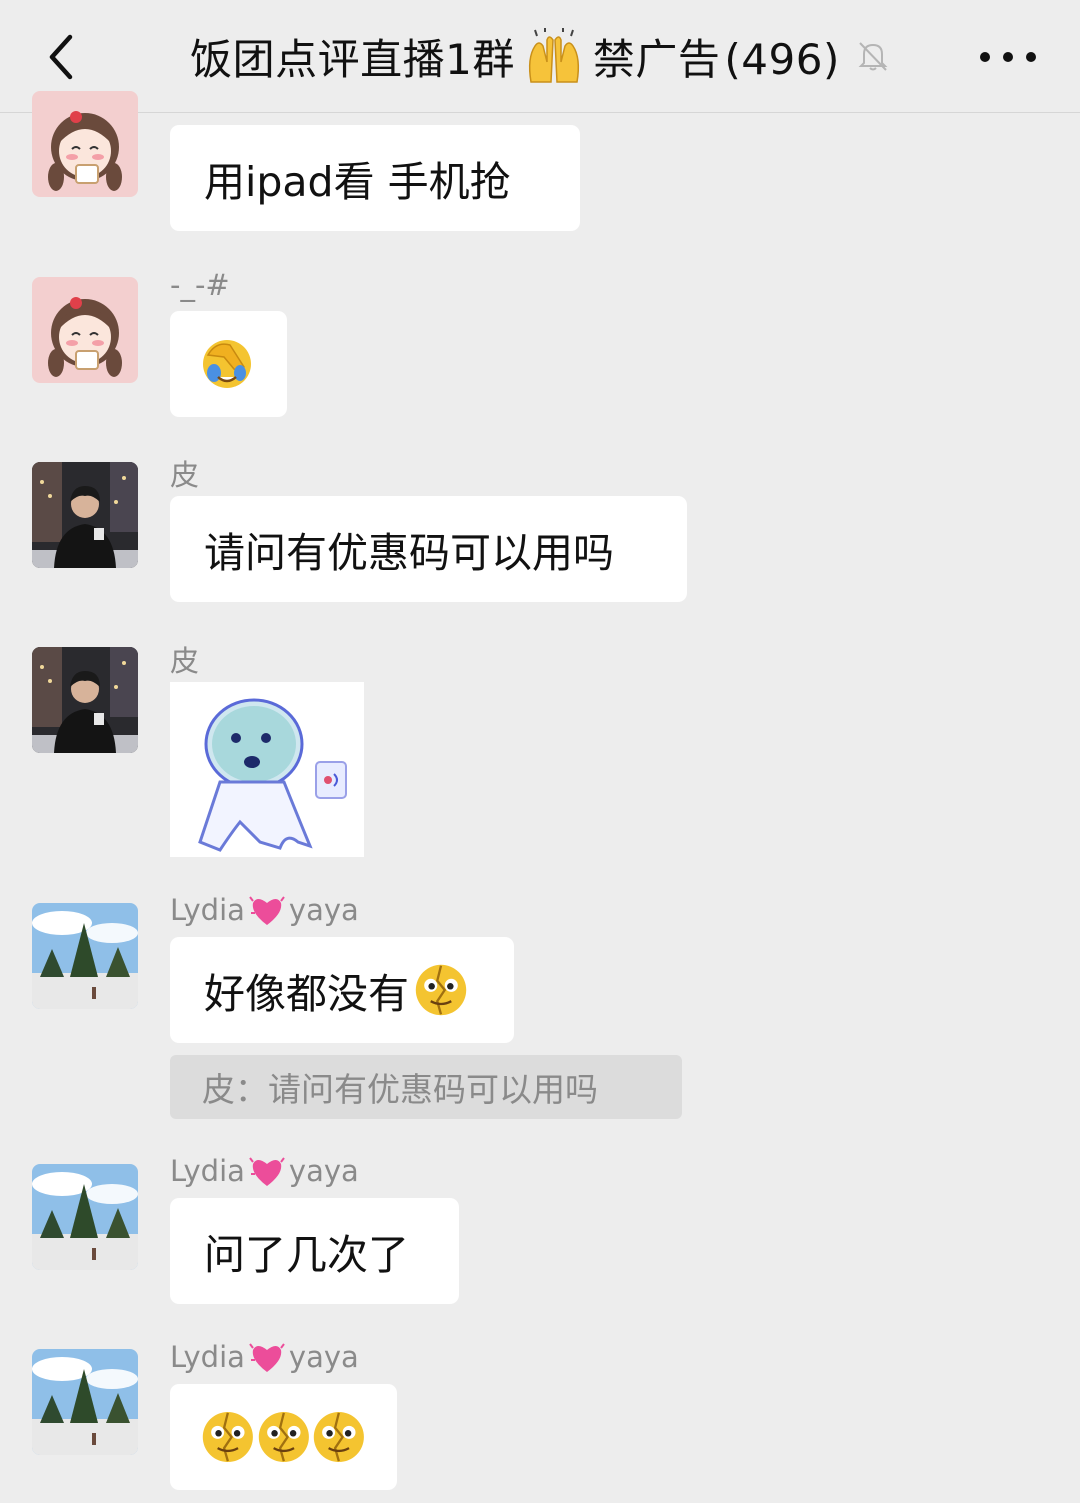 The width and height of the screenshot is (1080, 1503). I want to click on chat-header: 饭团点评直播1群 禁广告(496), so click(540, 56).